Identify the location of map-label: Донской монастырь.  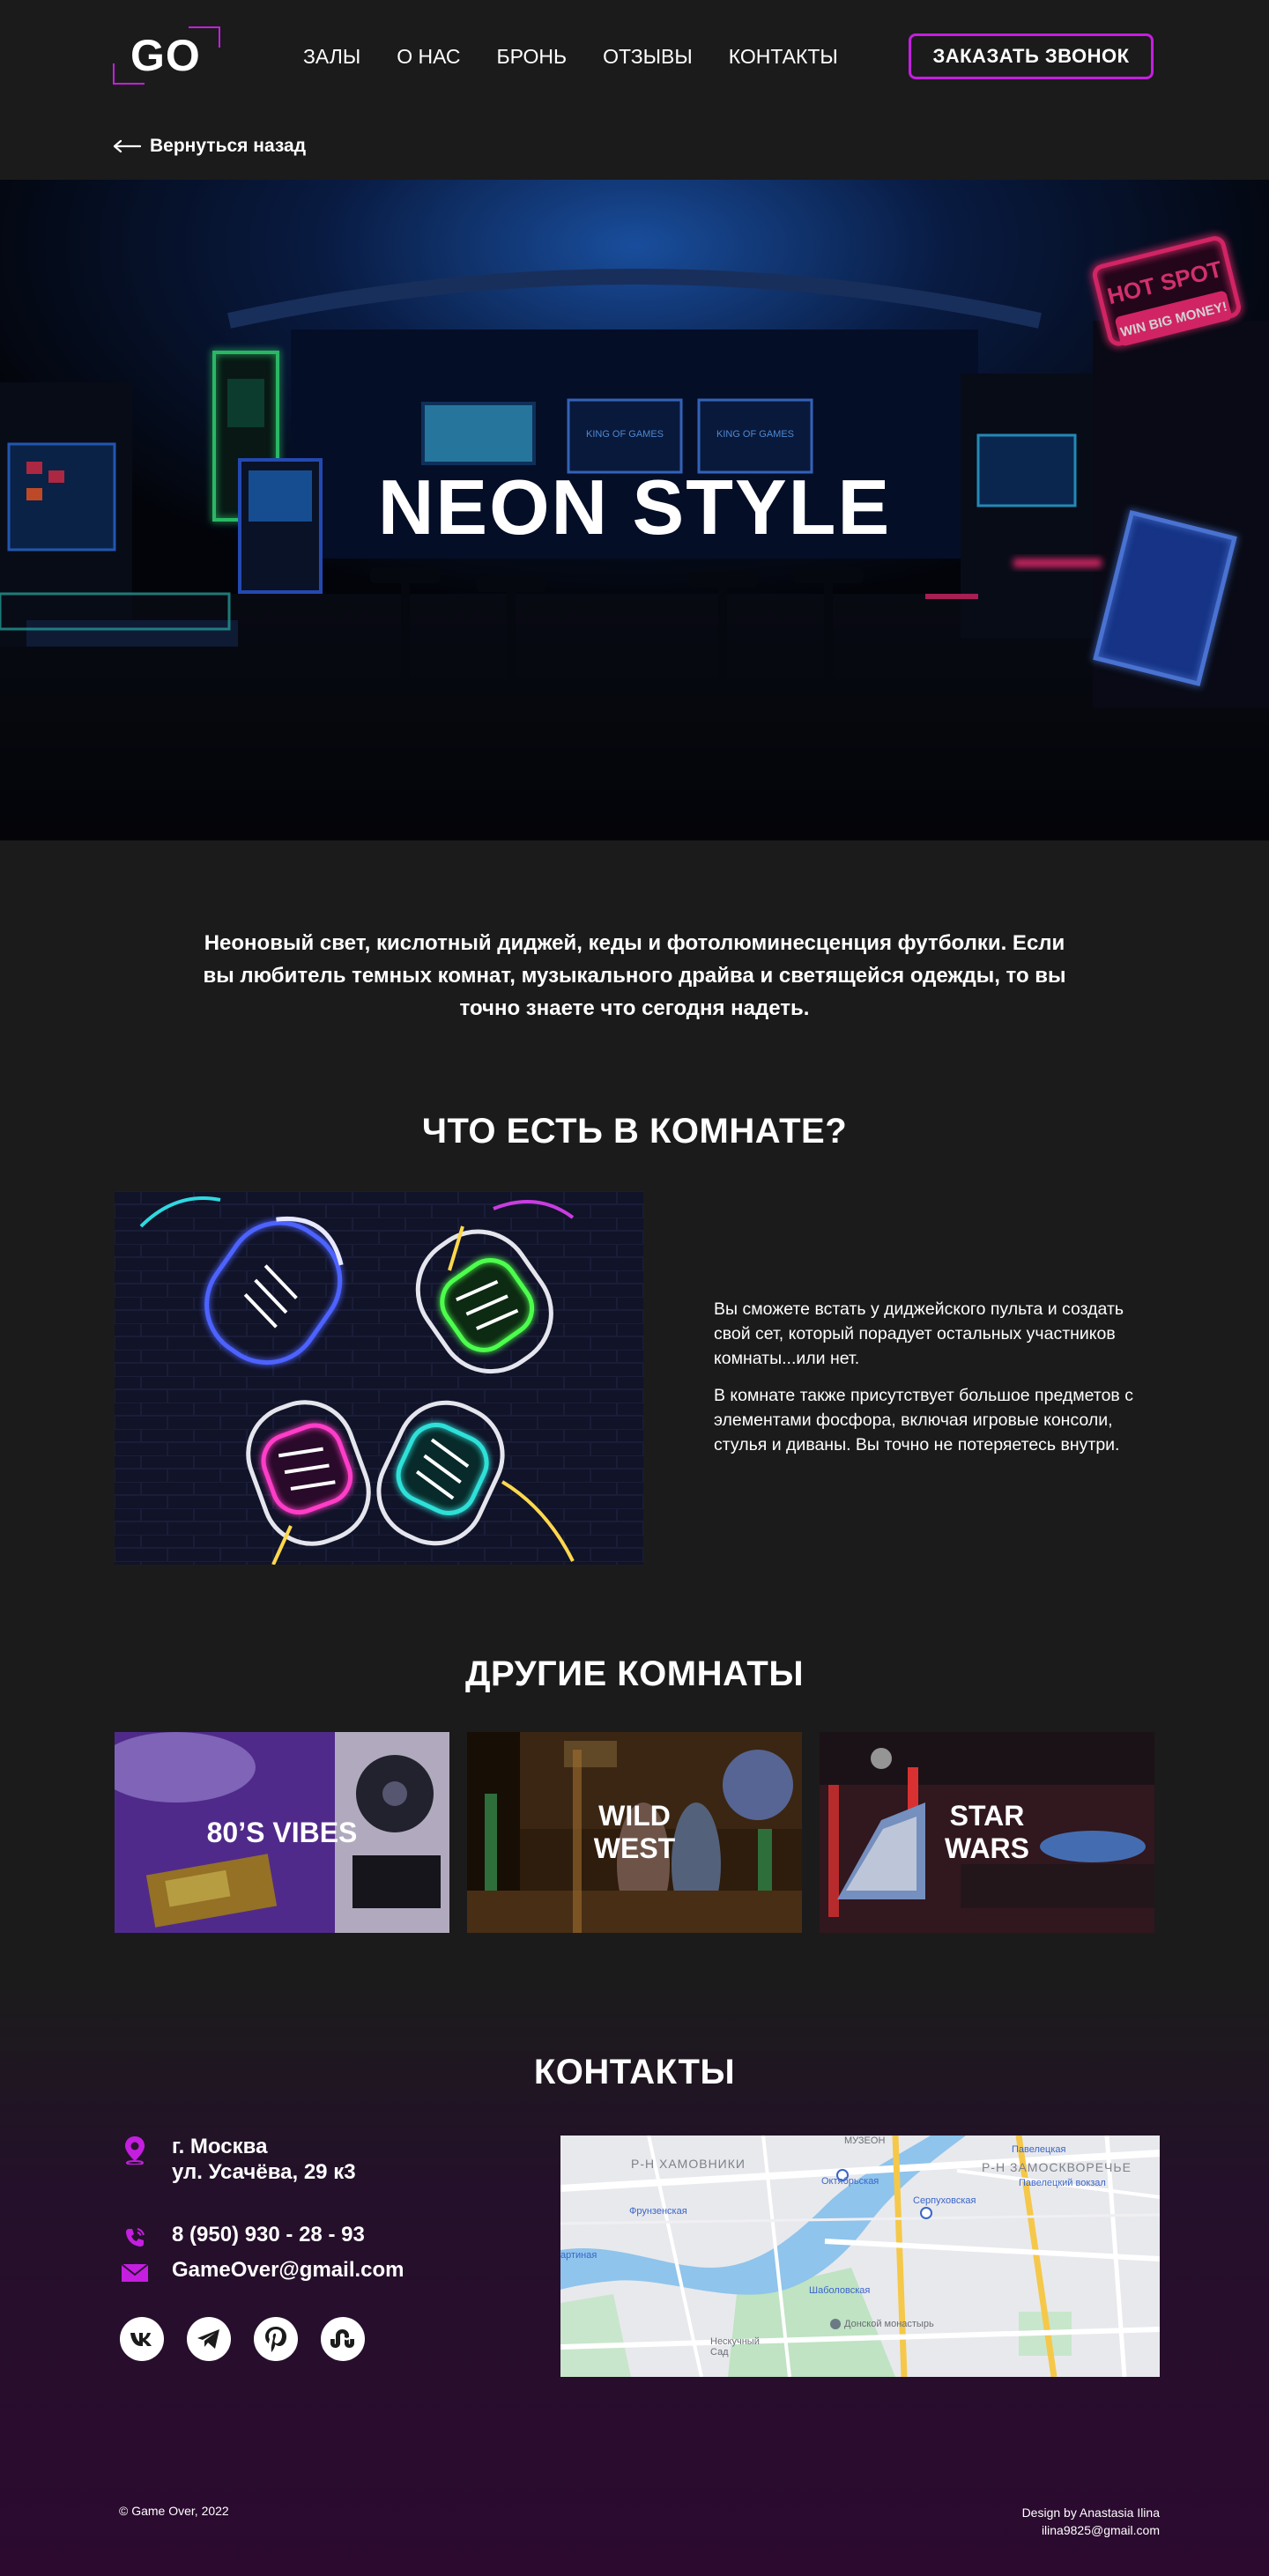
(889, 2324).